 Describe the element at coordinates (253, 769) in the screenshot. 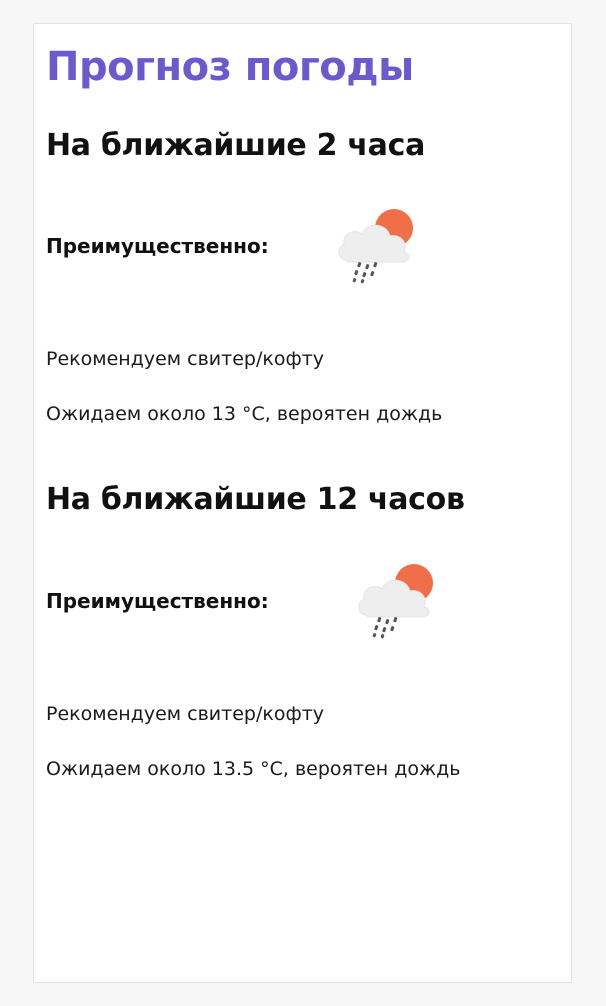

I see `expectation-text: Ожидаем около 13.5 °C, вероятен дождь` at that location.